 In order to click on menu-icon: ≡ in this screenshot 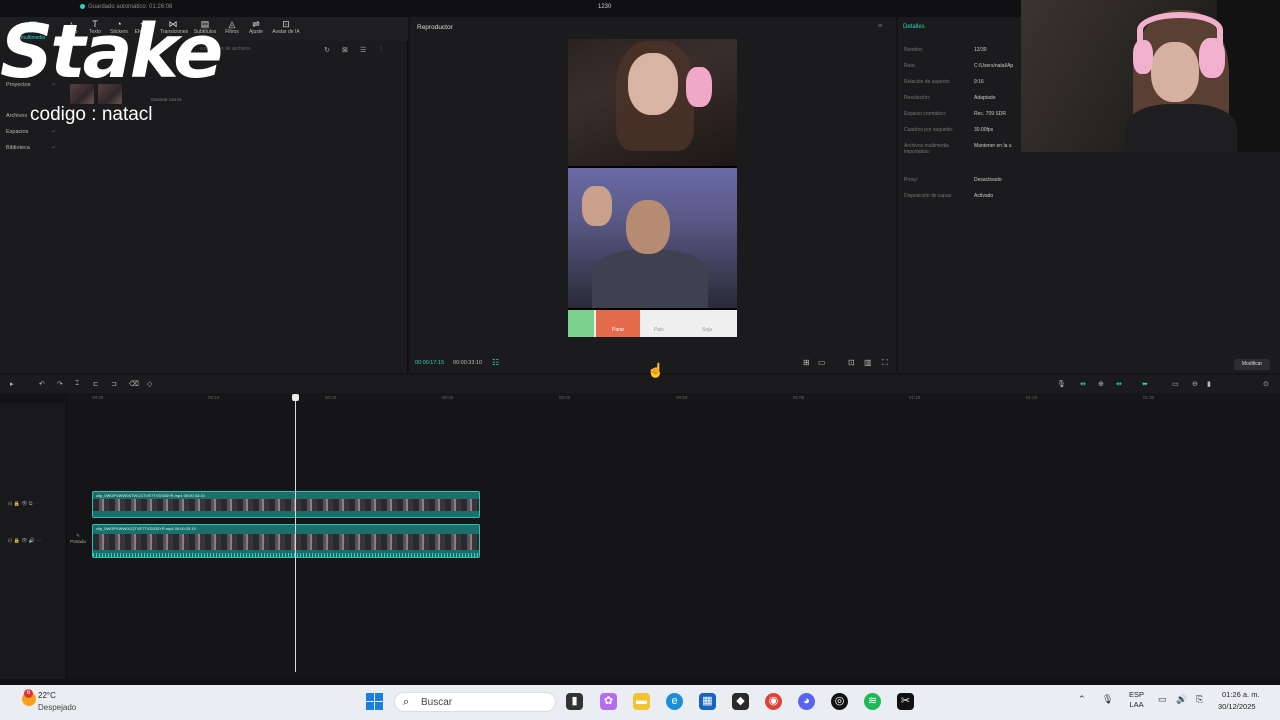, I will do `click(880, 26)`.